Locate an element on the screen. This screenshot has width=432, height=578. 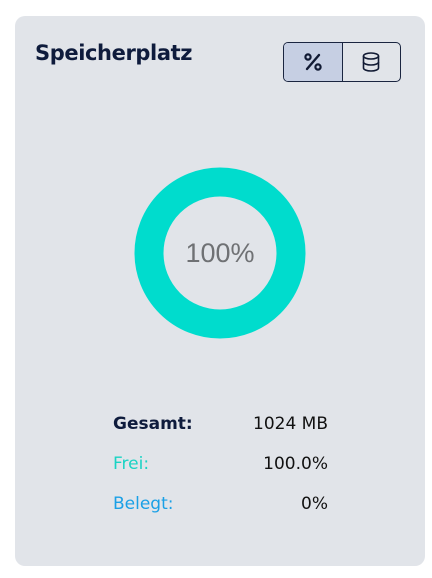
donut-percent-label: 100% is located at coordinates (220, 252).